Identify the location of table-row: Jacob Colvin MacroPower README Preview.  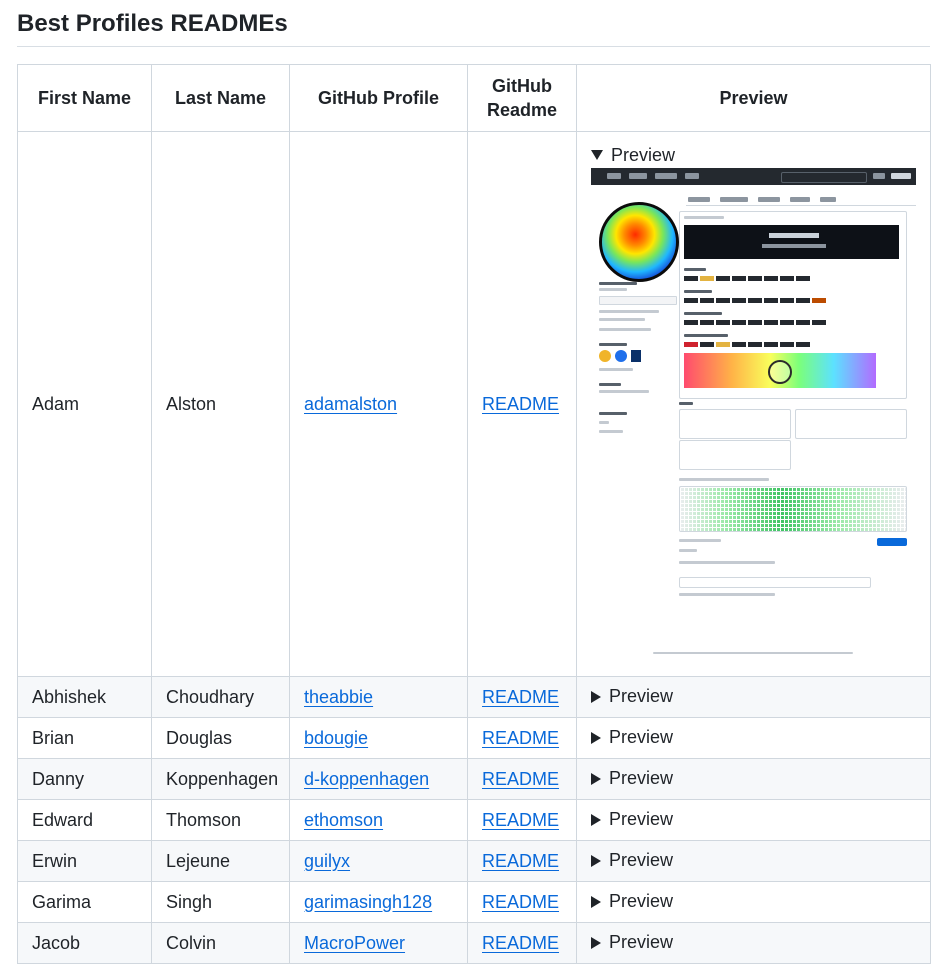
(474, 943).